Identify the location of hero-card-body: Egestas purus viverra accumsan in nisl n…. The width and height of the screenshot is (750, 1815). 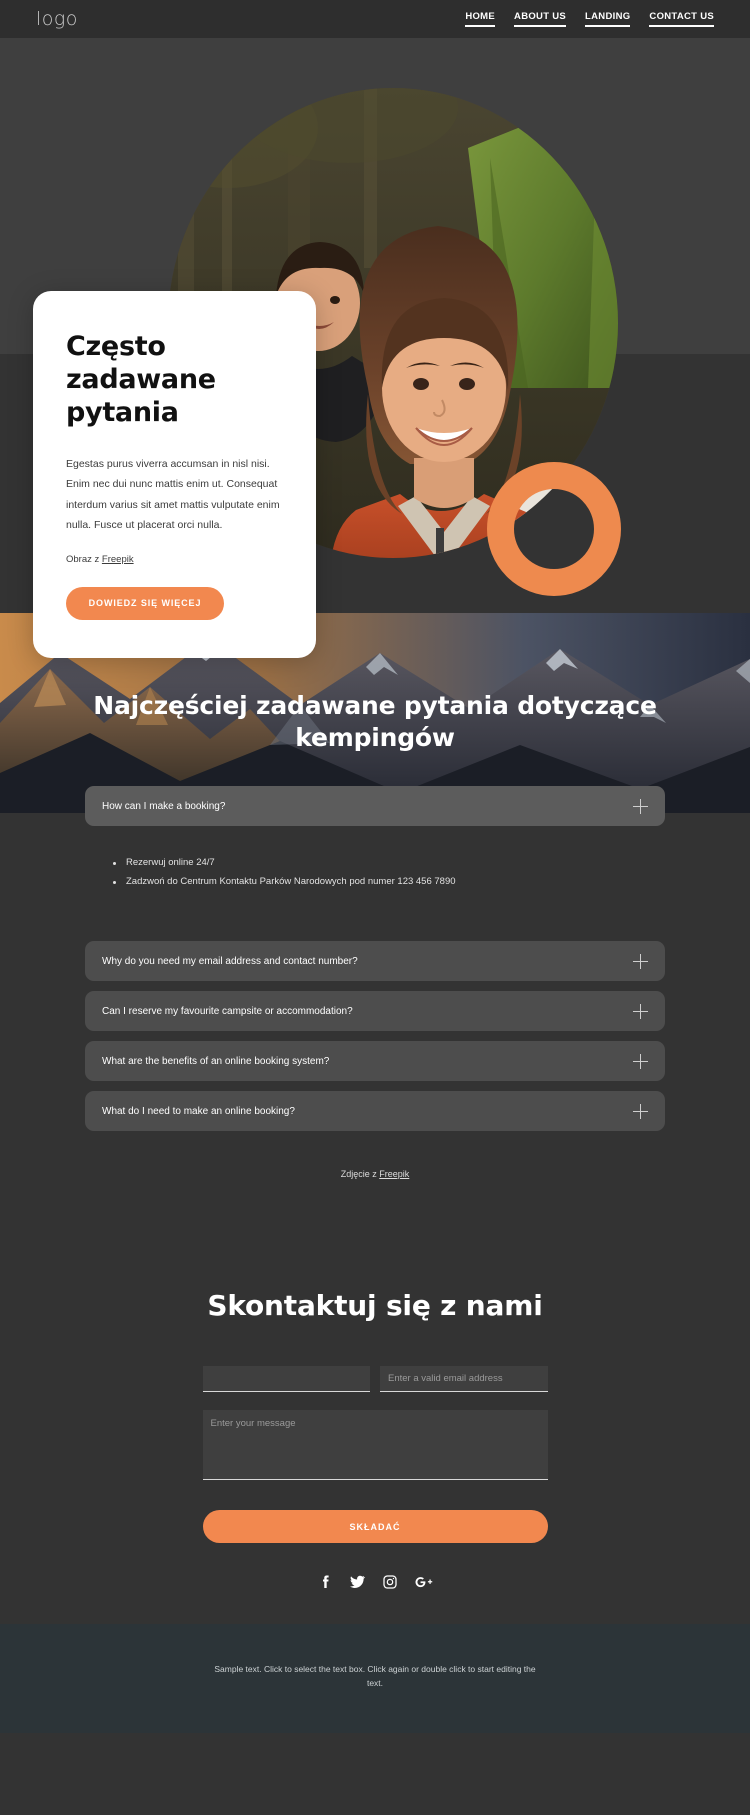
(173, 494).